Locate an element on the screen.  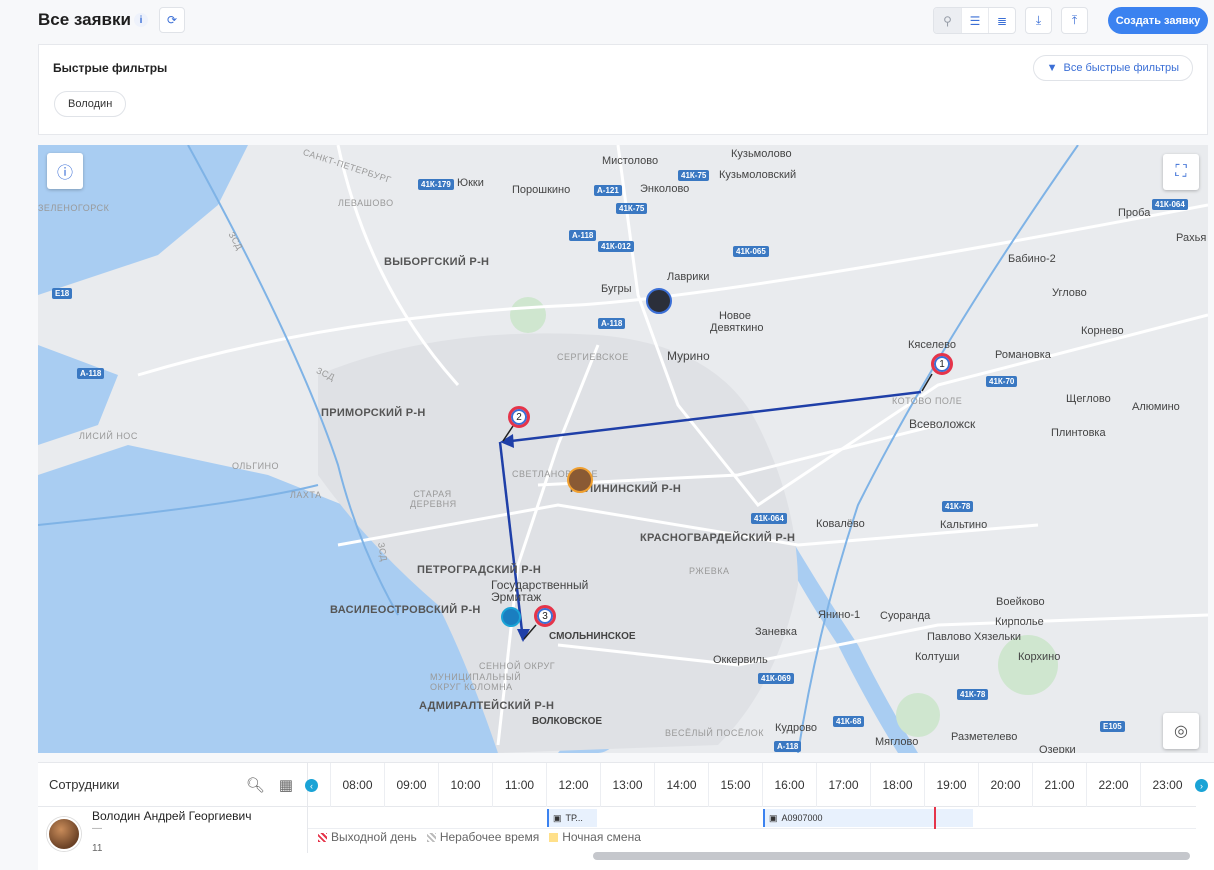
place-label: Проба is located at coordinates (1134, 213).